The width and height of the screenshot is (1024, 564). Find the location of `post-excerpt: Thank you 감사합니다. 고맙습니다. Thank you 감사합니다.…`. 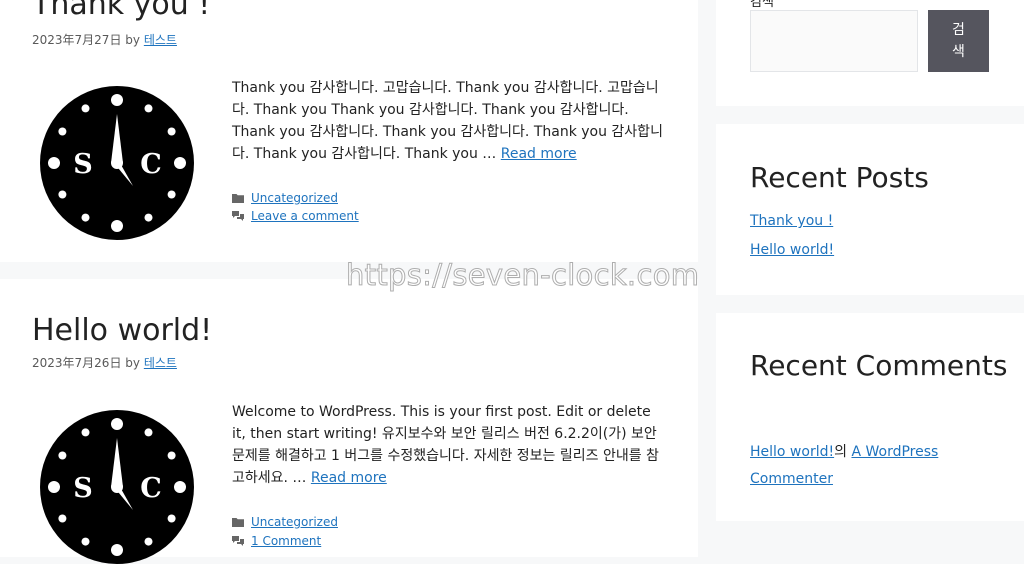

post-excerpt: Thank you 감사합니다. 고맙습니다. Thank you 감사합니다.… is located at coordinates (449, 121).